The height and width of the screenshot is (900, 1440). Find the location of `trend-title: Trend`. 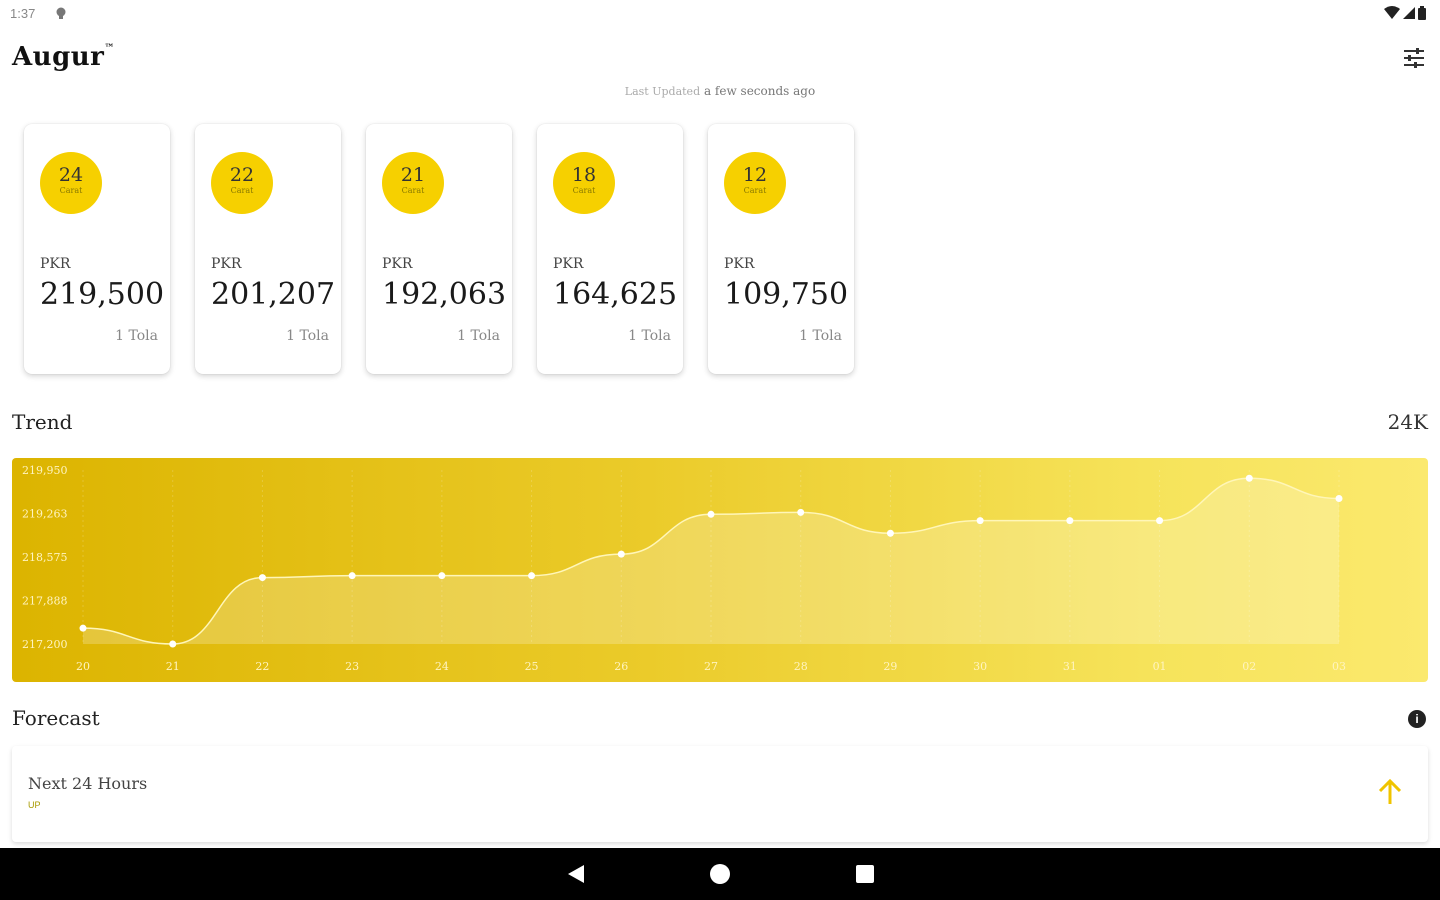

trend-title: Trend is located at coordinates (42, 422).